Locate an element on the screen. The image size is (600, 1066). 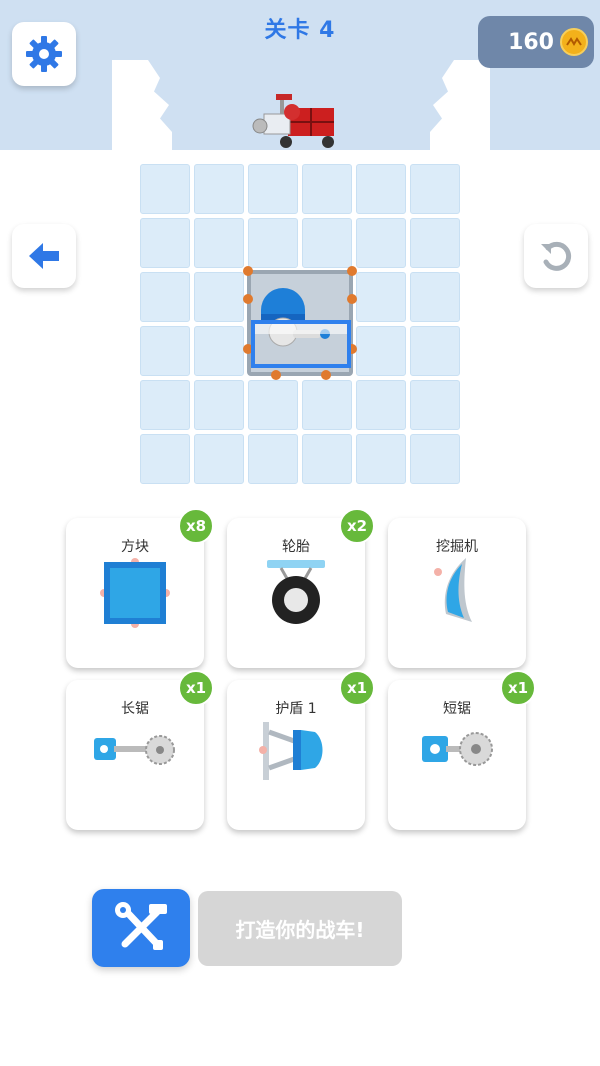
excavator-blade-icon is located at coordinates (453, 590).